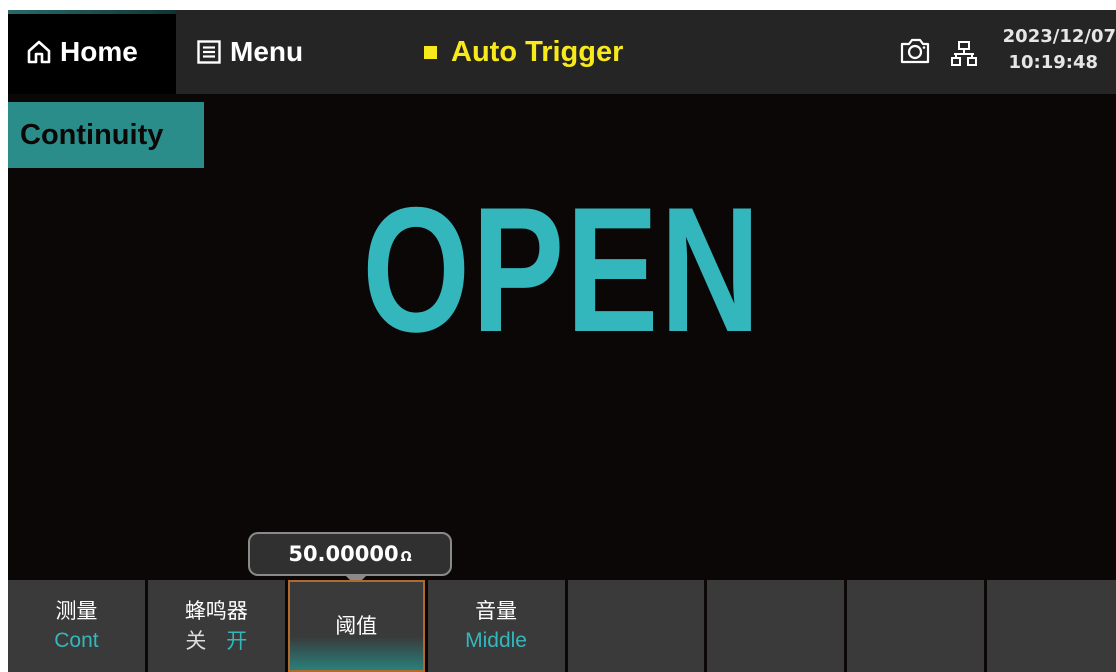 The height and width of the screenshot is (672, 1116). I want to click on softkey-threshold: 阈值, so click(356, 626).